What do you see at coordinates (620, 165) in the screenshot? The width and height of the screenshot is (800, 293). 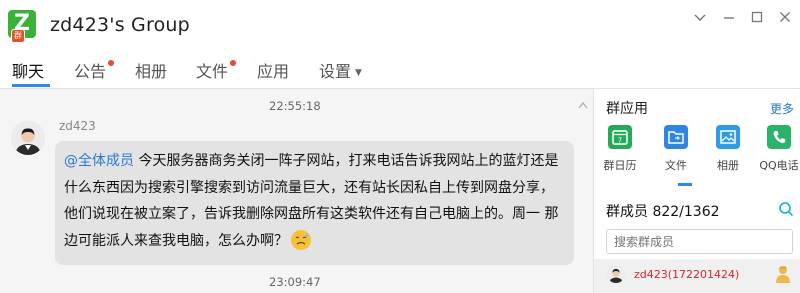 I see `app-calendar-label: 群日历` at bounding box center [620, 165].